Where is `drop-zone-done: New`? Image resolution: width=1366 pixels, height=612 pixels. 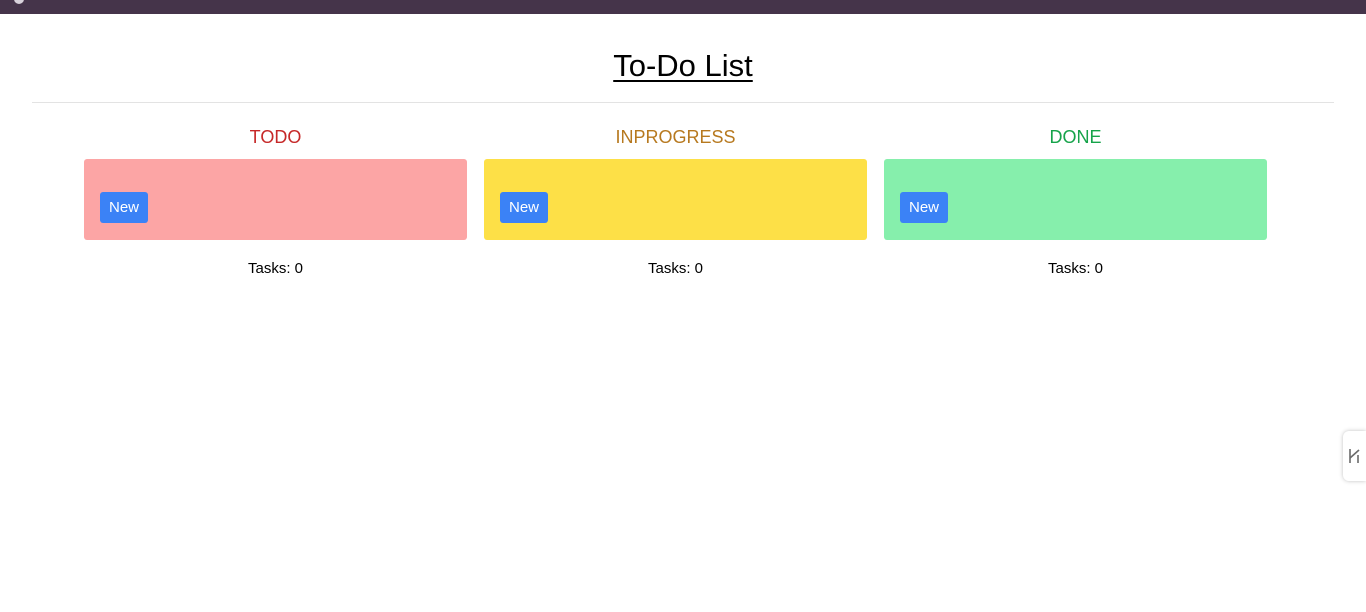
drop-zone-done: New is located at coordinates (1075, 199).